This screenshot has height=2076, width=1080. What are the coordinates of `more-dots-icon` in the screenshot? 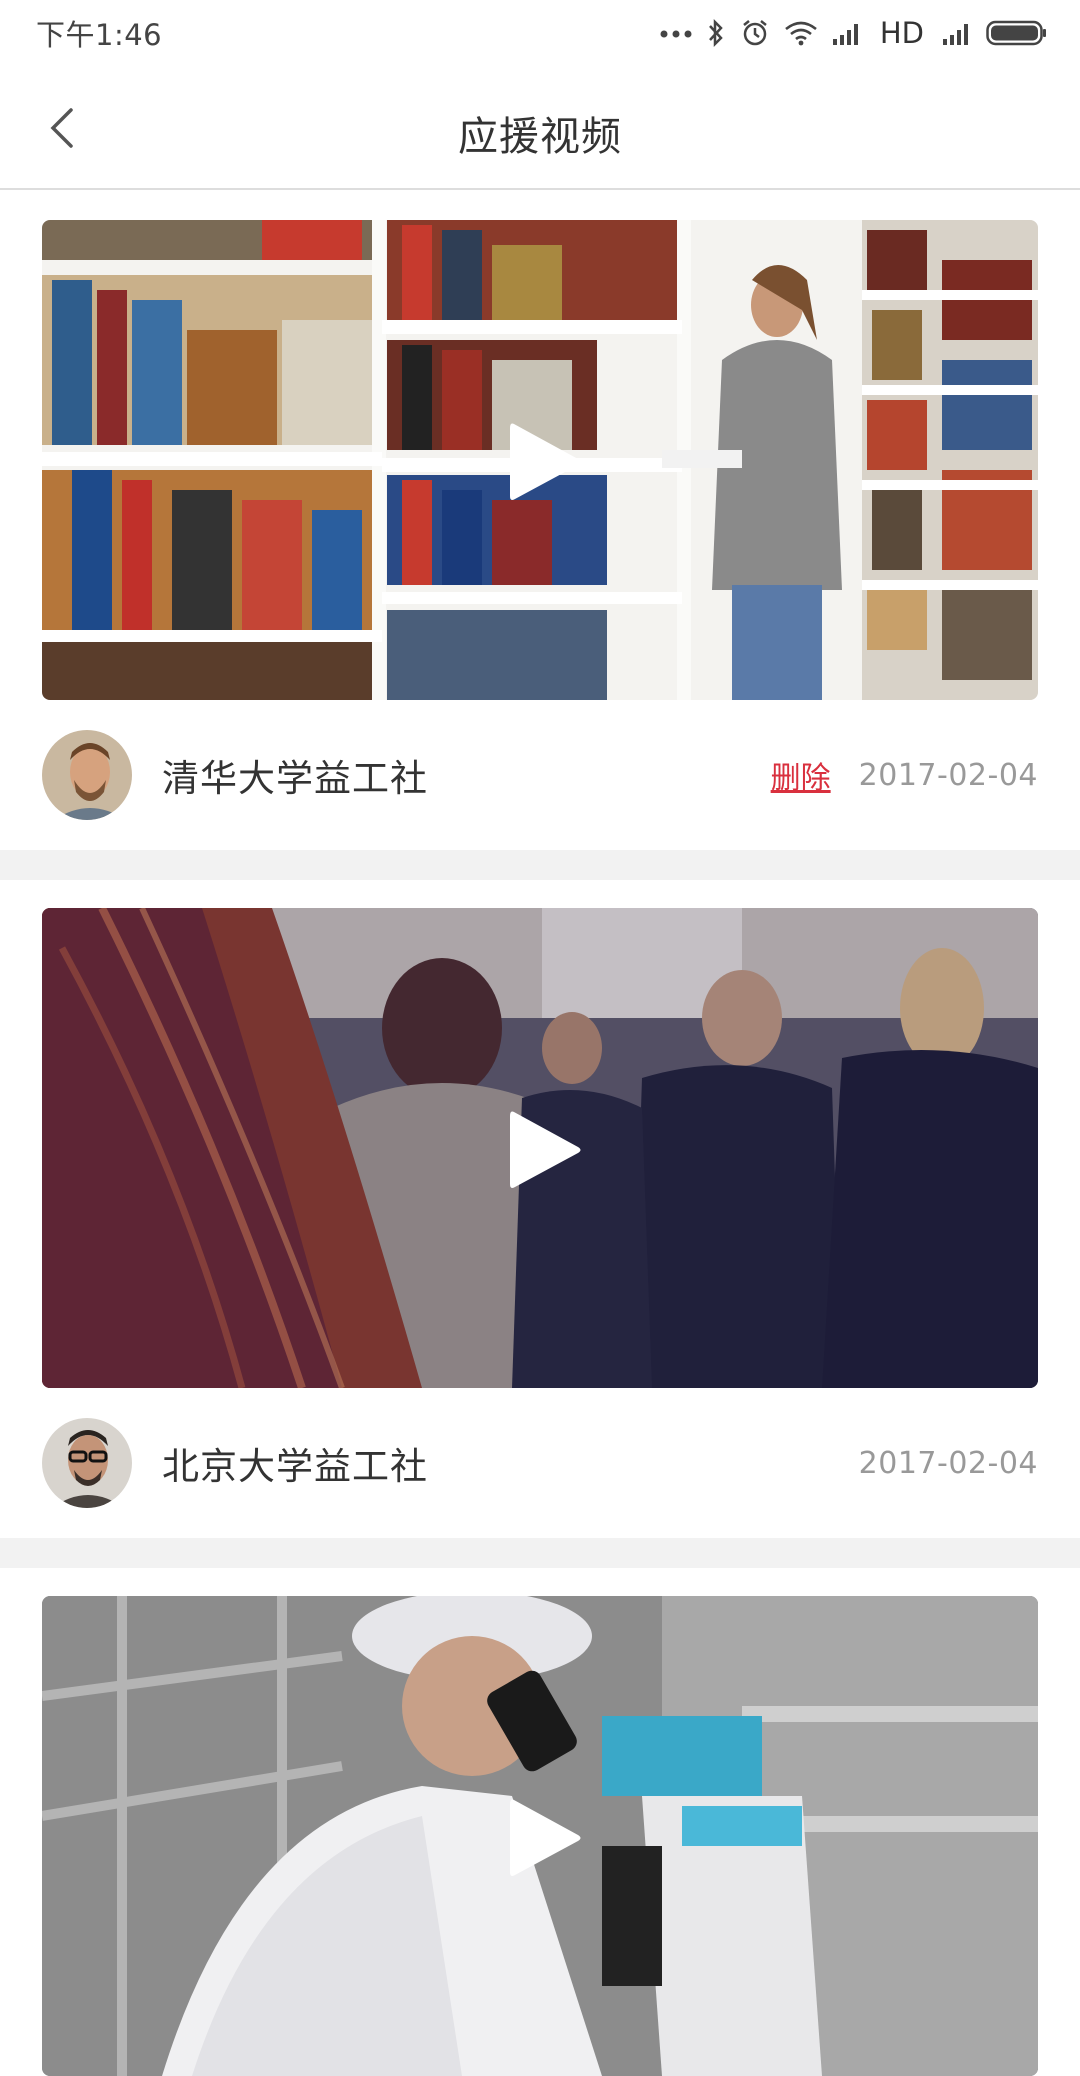 It's located at (676, 34).